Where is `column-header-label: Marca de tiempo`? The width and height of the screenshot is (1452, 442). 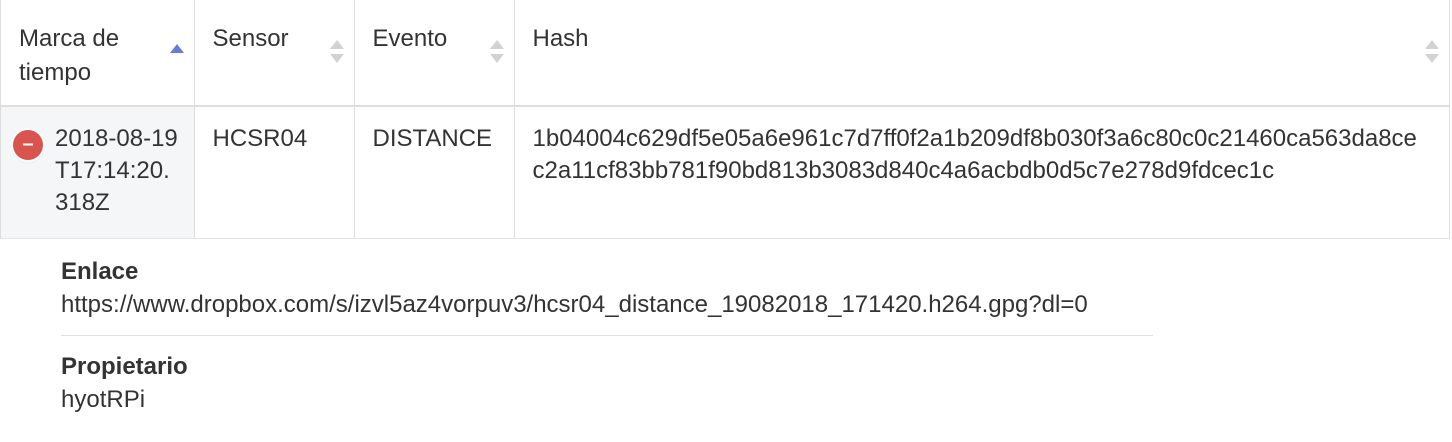
column-header-label: Marca de tiempo is located at coordinates (69, 55).